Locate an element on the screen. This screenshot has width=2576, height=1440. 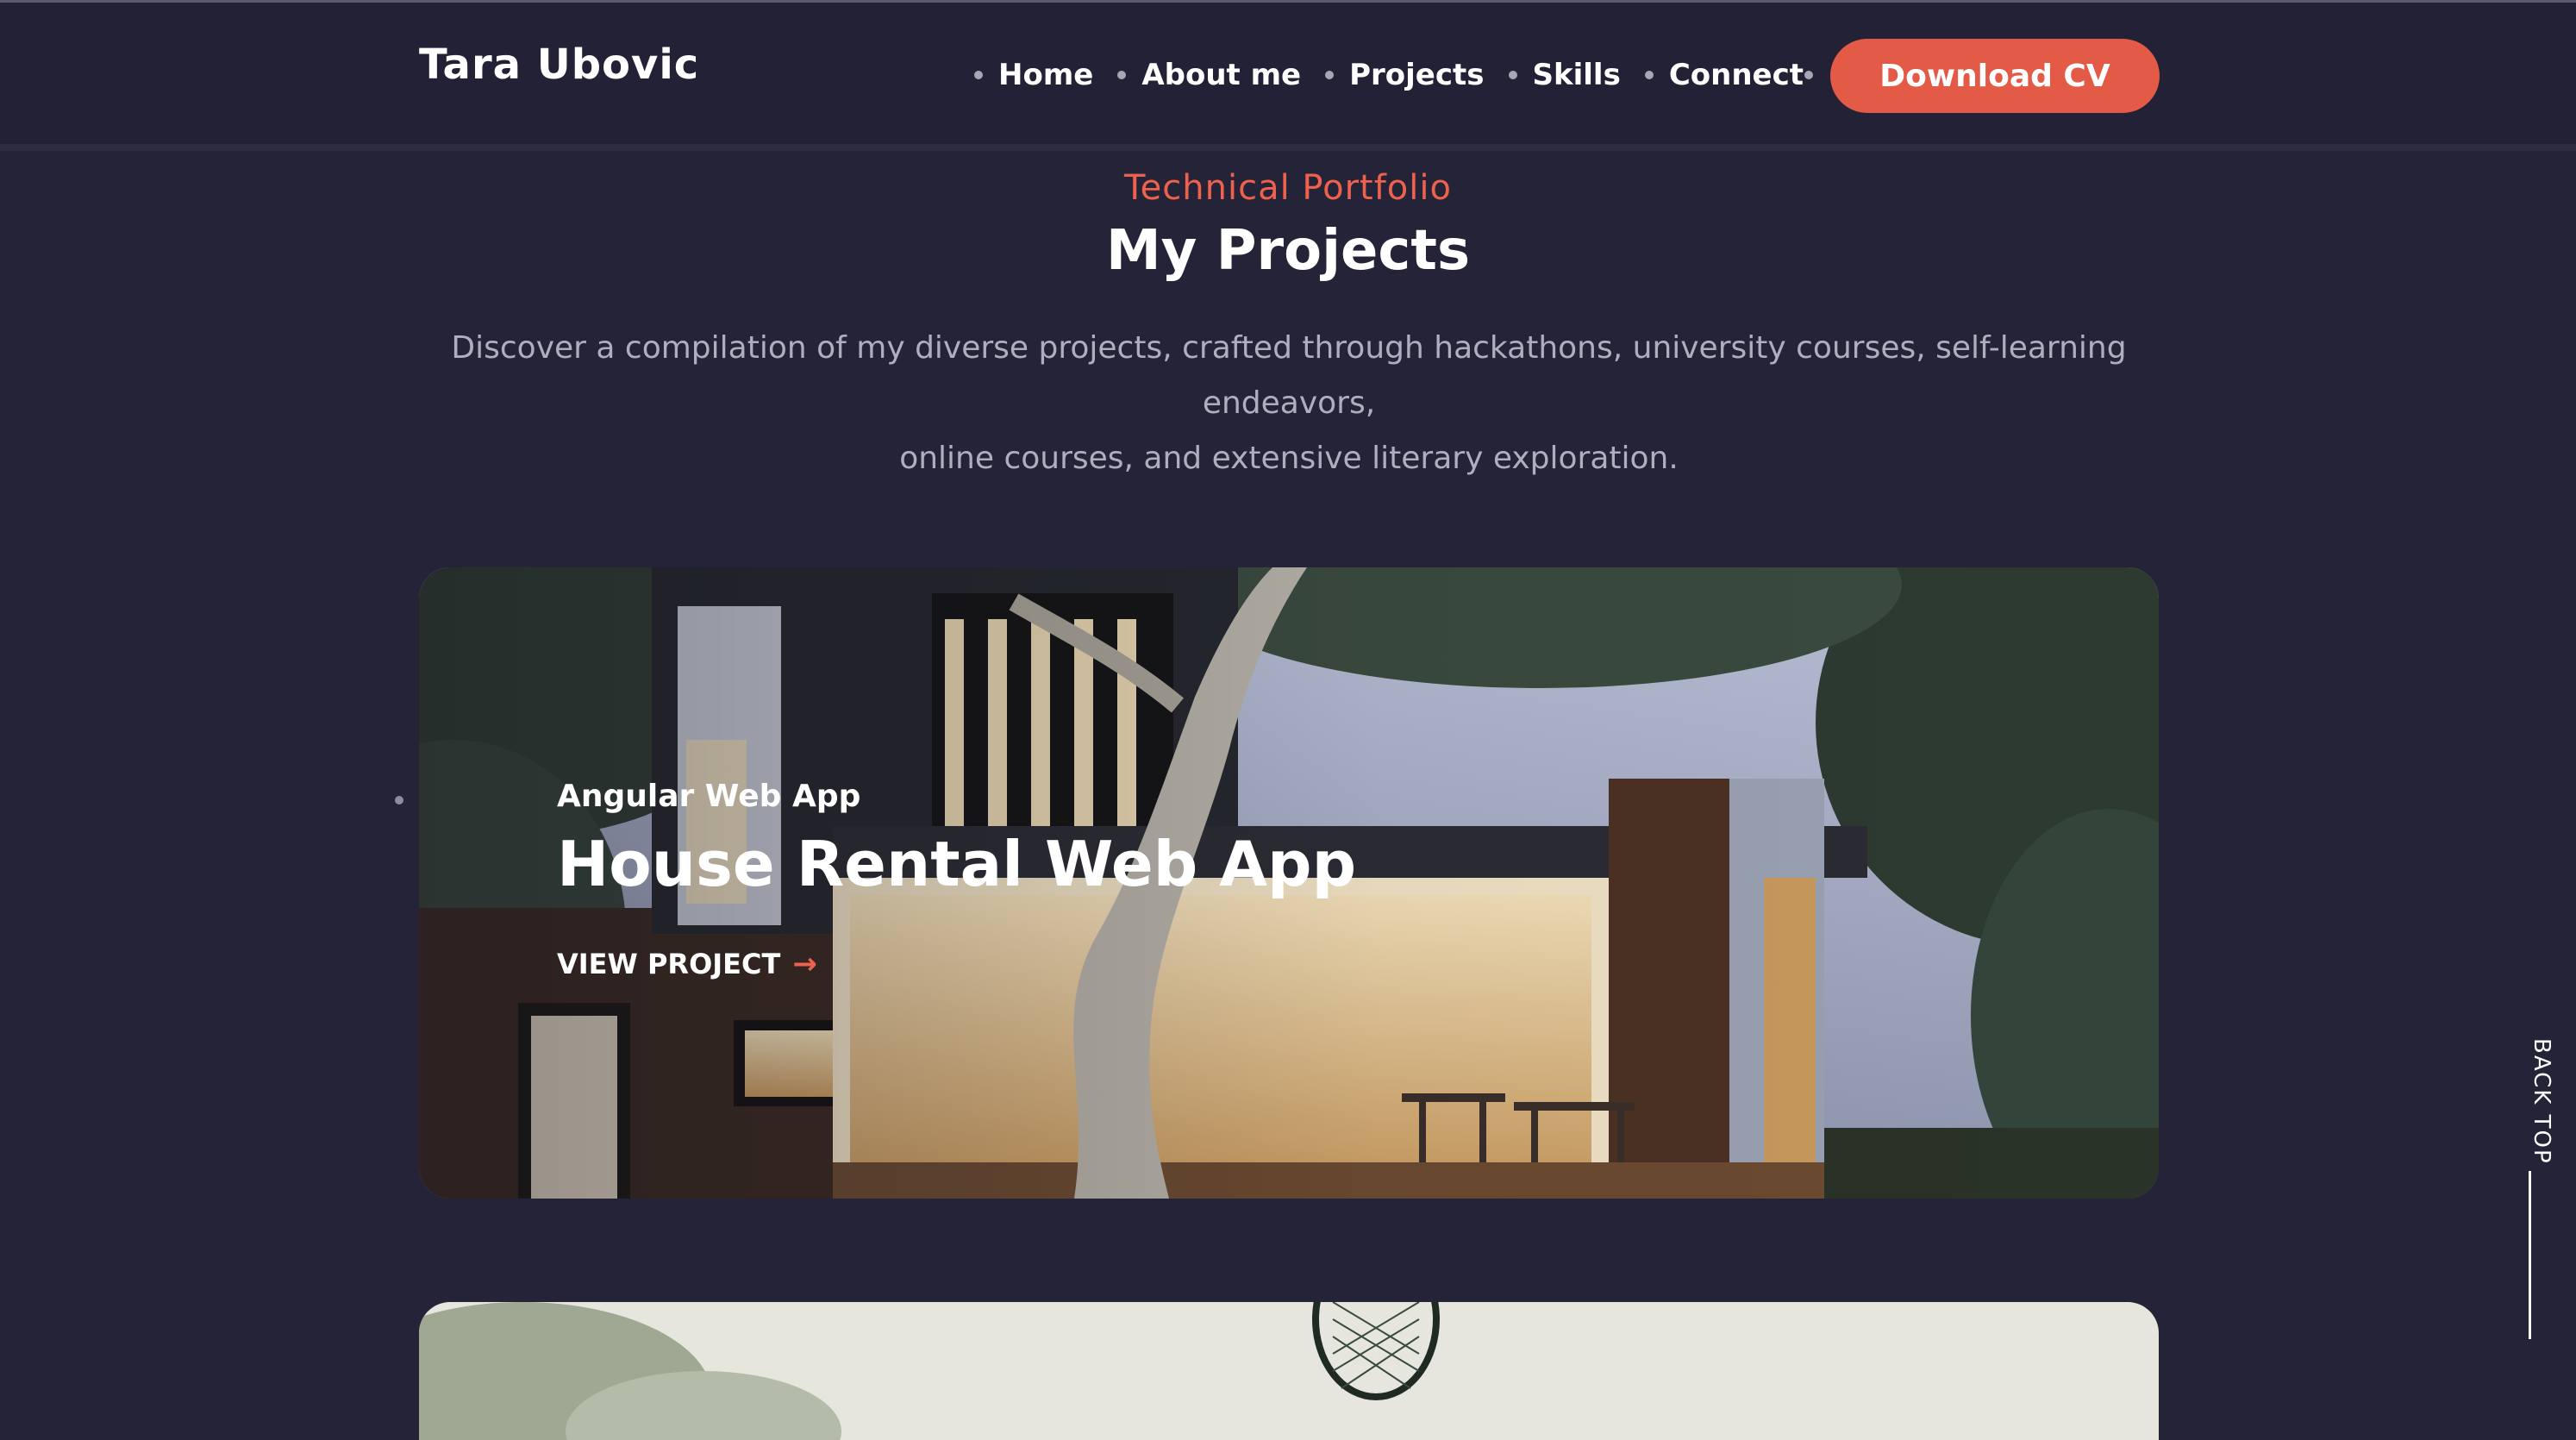
nav-item-skills: Skills is located at coordinates (1564, 75).